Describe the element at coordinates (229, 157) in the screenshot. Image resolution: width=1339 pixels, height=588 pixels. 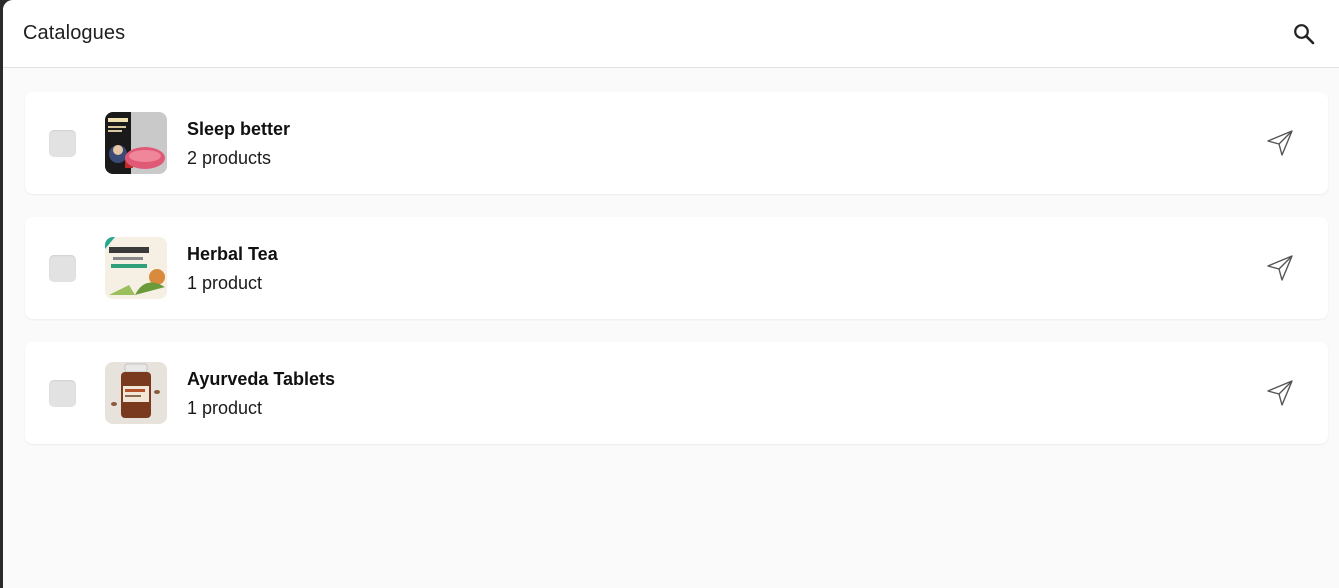
I see `product-count: 2 products` at that location.